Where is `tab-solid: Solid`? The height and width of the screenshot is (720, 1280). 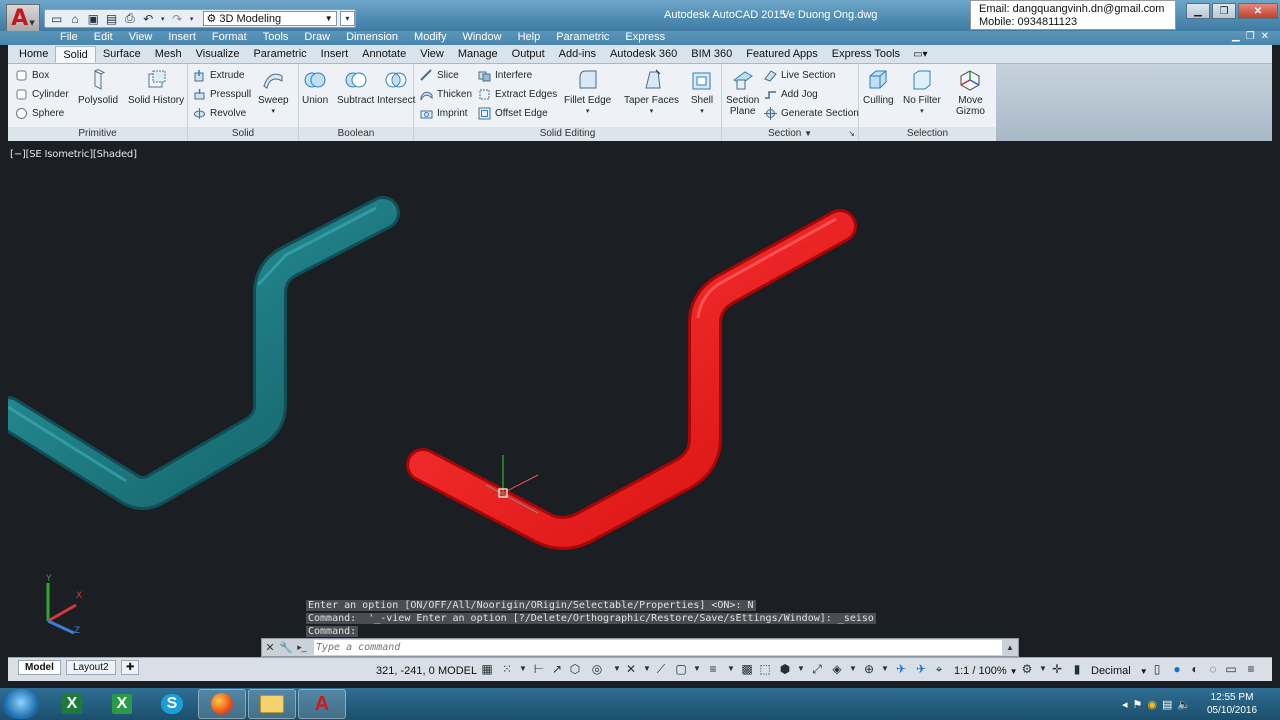
tab-solid: Solid is located at coordinates (75, 54).